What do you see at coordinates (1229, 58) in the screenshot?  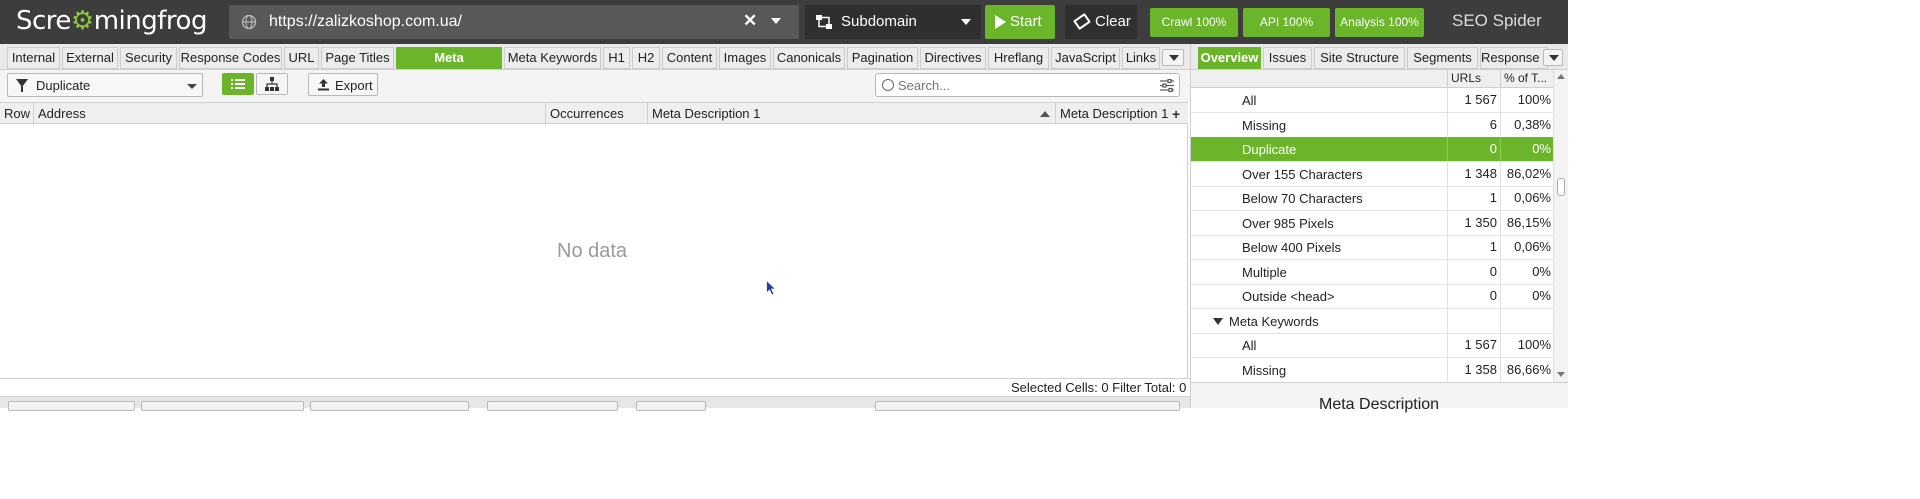 I see `tab-overview: Overview` at bounding box center [1229, 58].